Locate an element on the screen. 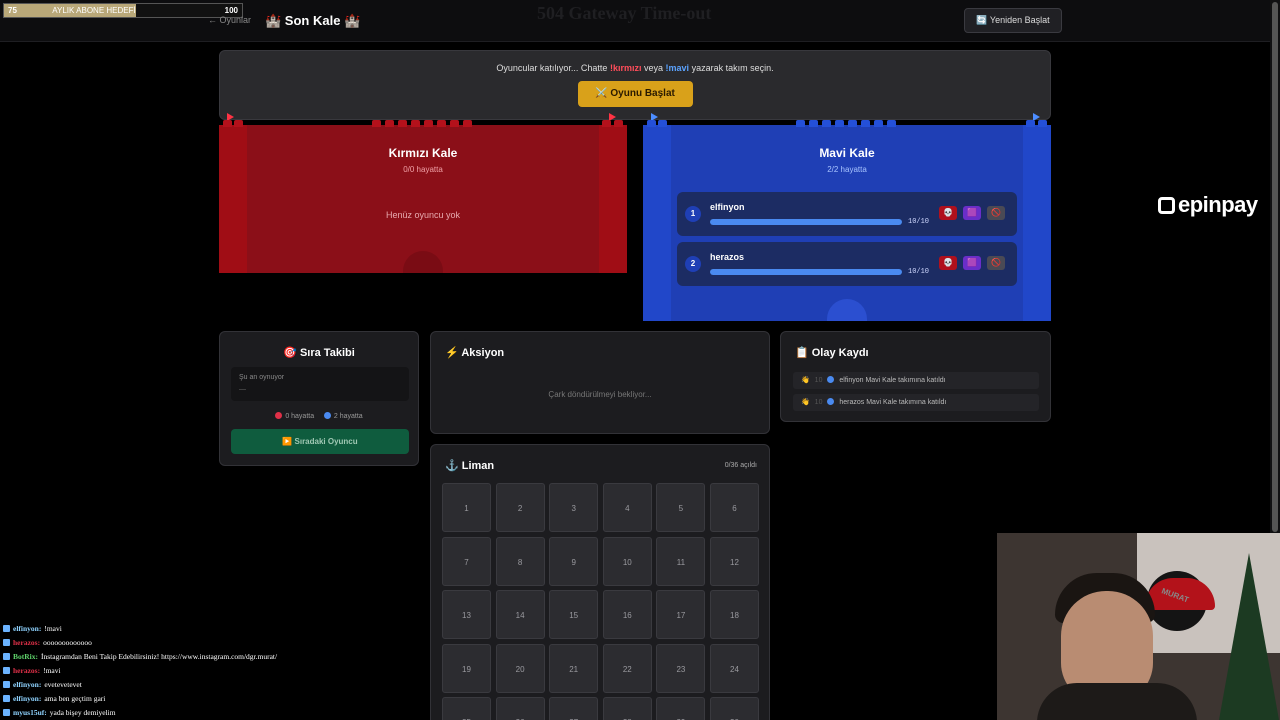 The image size is (1280, 720). harbor-cell: 13 is located at coordinates (466, 615).